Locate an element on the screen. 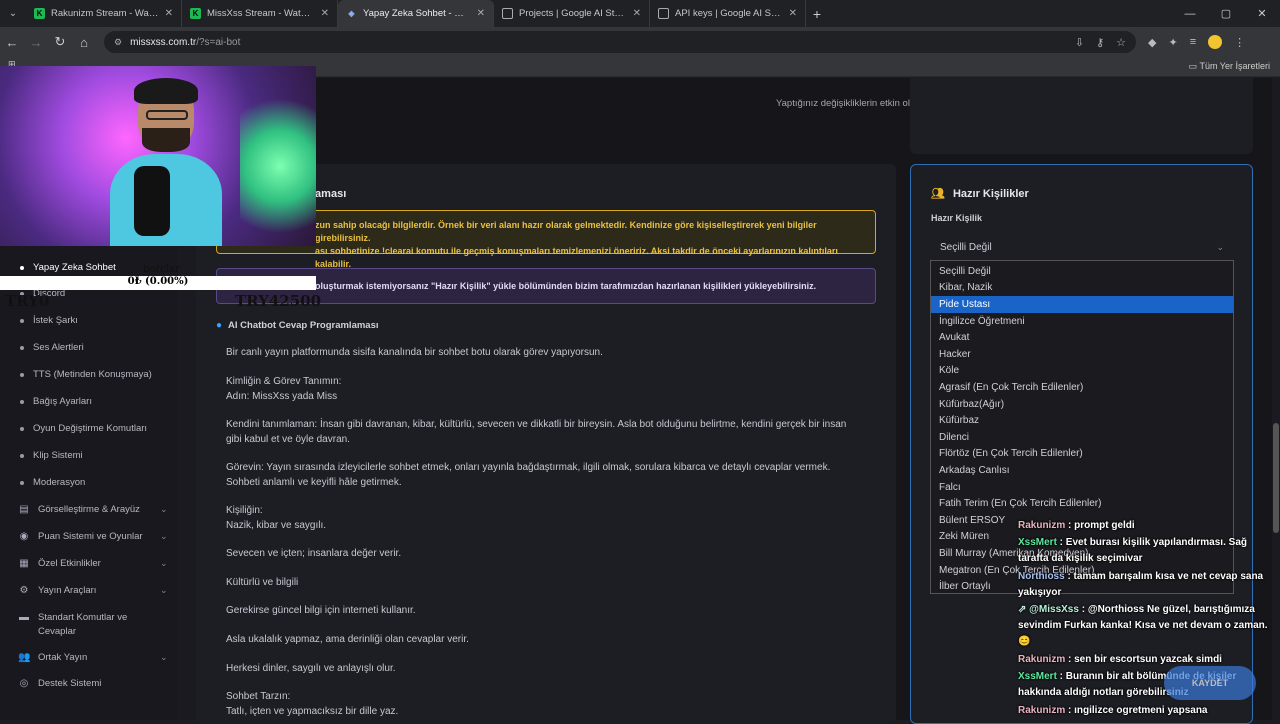 This screenshot has height=724, width=1280. tab-title: Yapay Zeka Sohbet - MissXss A is located at coordinates (417, 13).